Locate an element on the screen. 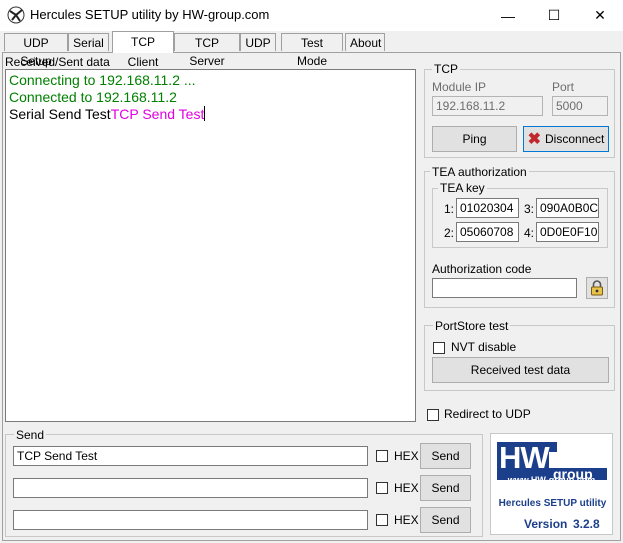 Image resolution: width=623 pixels, height=543 pixels. module-ip-label: Module IP is located at coordinates (459, 87).